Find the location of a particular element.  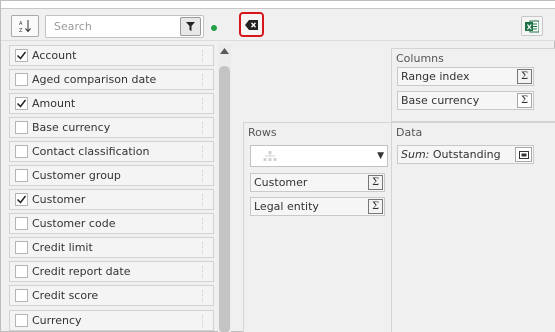

window-icon is located at coordinates (523, 154).